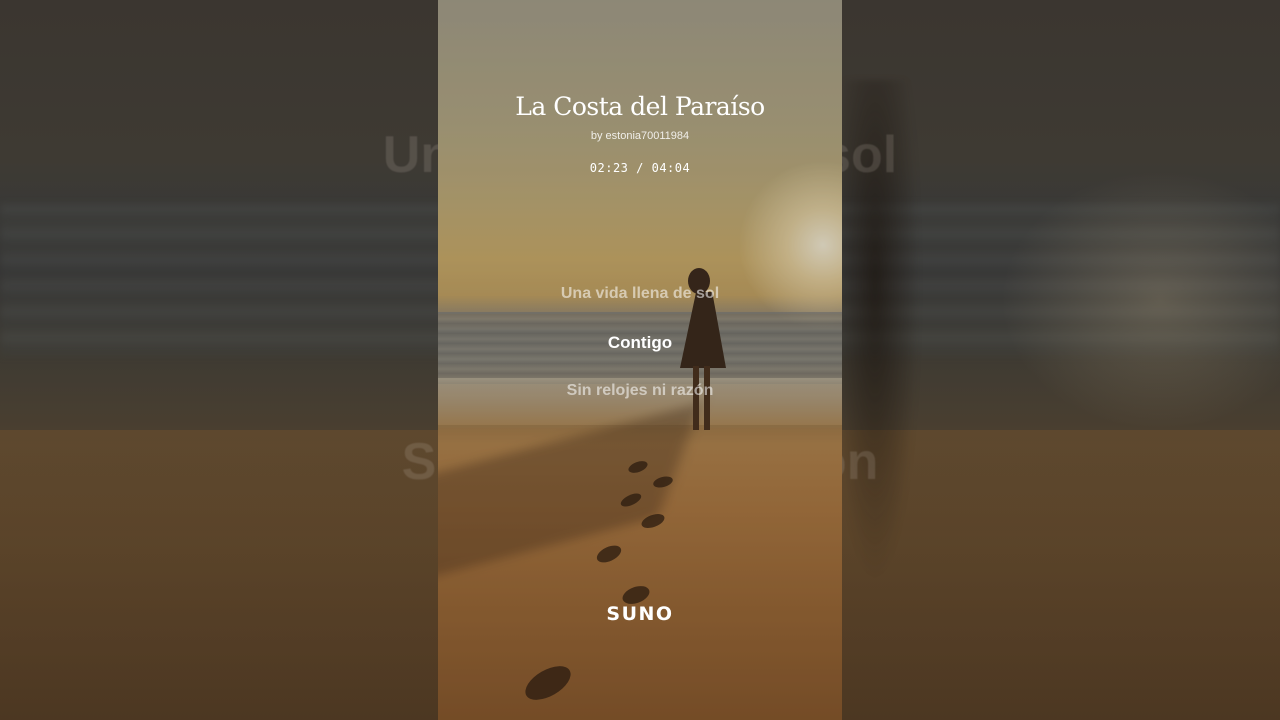  I want to click on playback-time: 02:23 / 04:04, so click(640, 168).